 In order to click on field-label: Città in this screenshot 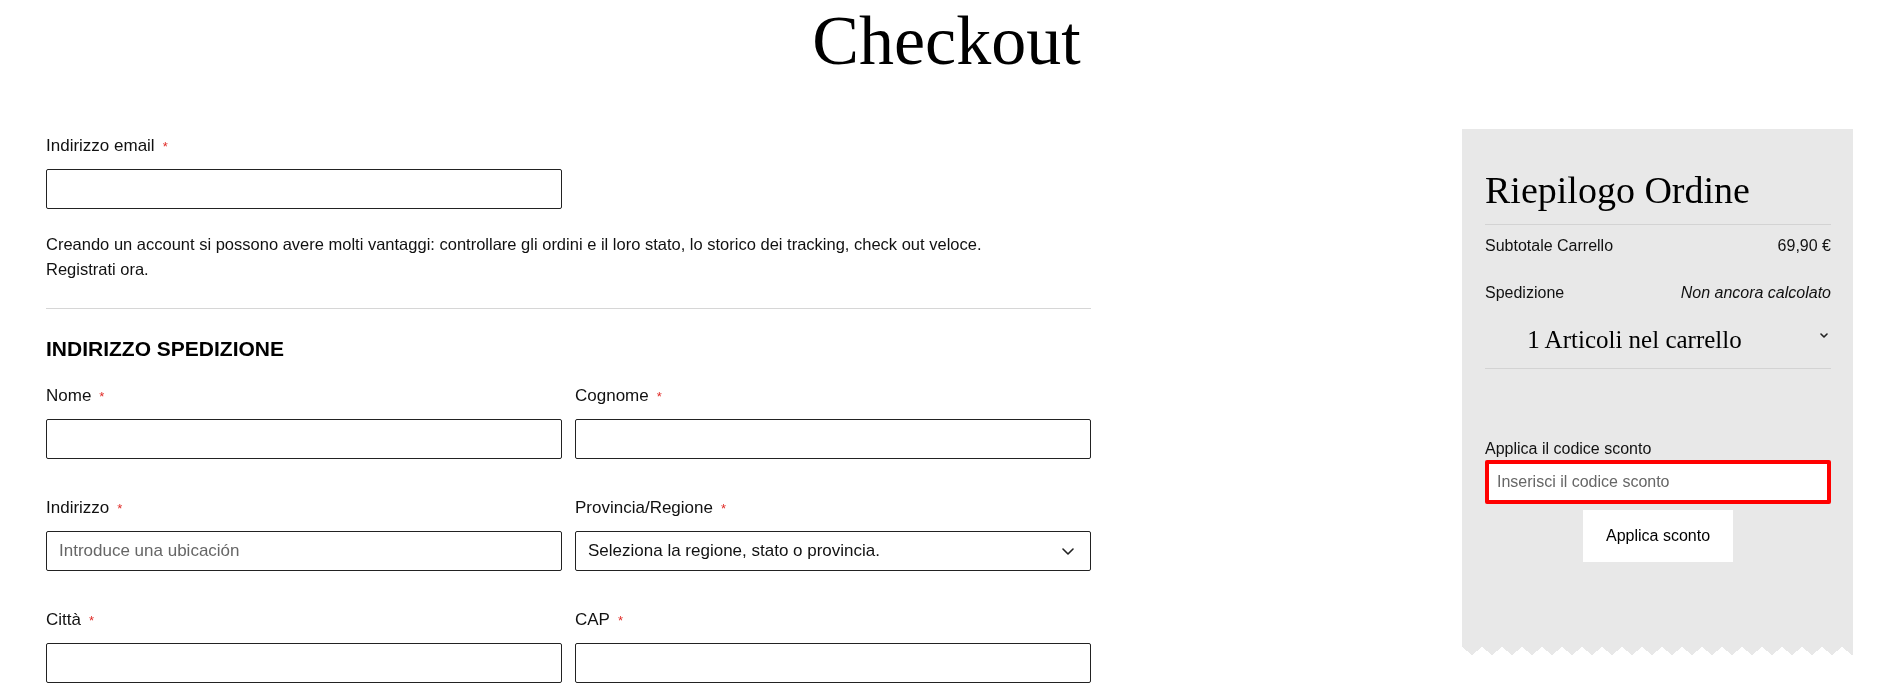, I will do `click(63, 620)`.